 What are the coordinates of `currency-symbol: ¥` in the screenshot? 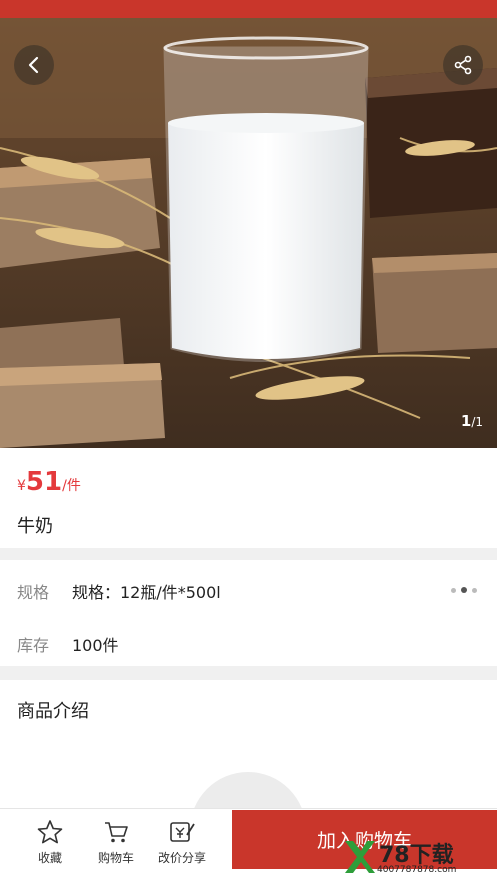 It's located at (21, 486).